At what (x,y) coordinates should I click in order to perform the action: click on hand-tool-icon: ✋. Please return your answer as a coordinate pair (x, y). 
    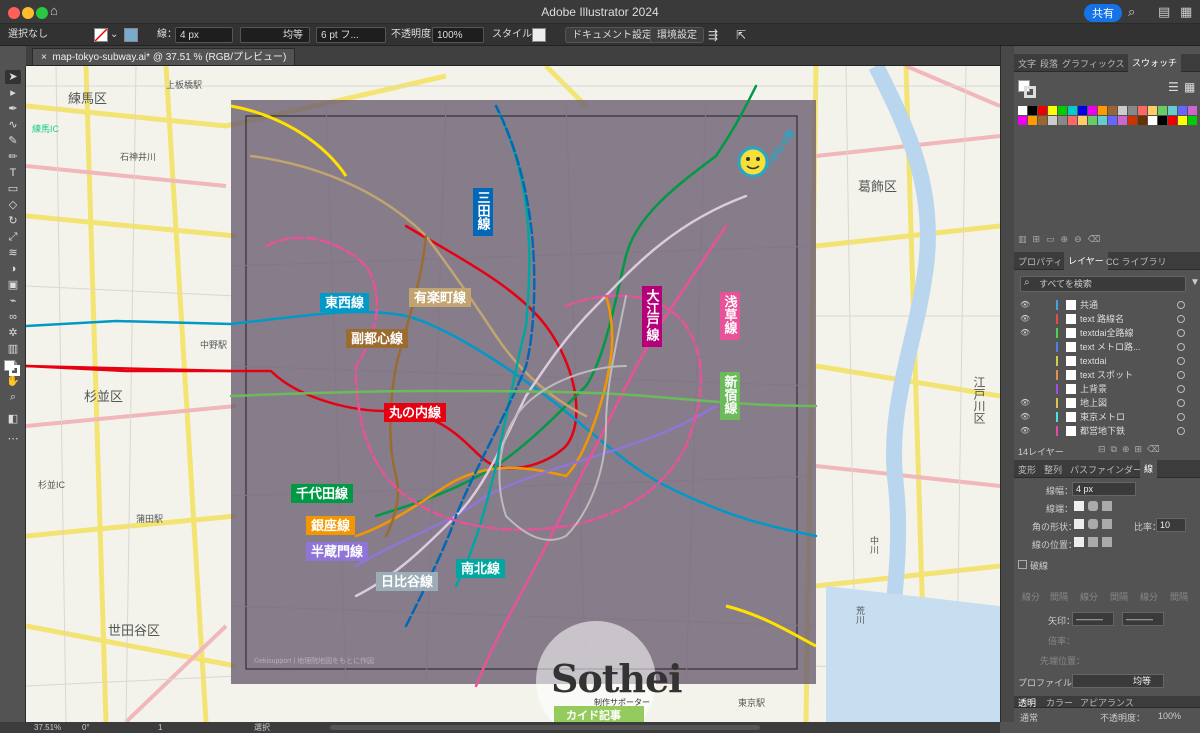
    Looking at the image, I should click on (13, 381).